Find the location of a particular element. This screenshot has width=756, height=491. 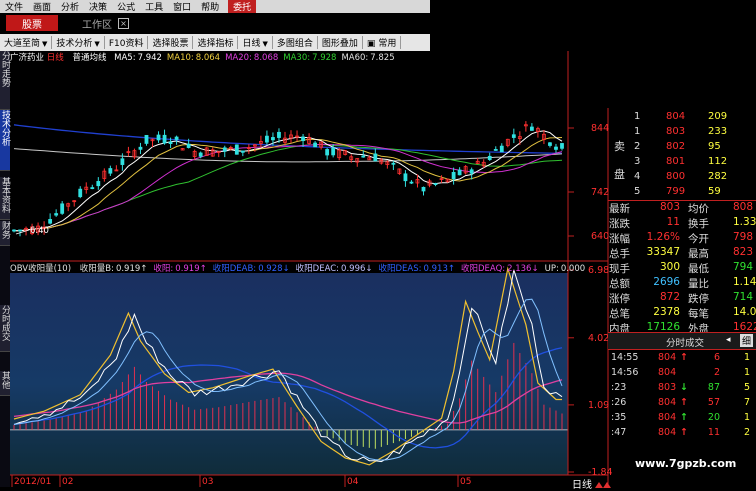

quote-row: 涨跌 11 换手 1.33% is located at coordinates (682, 223).